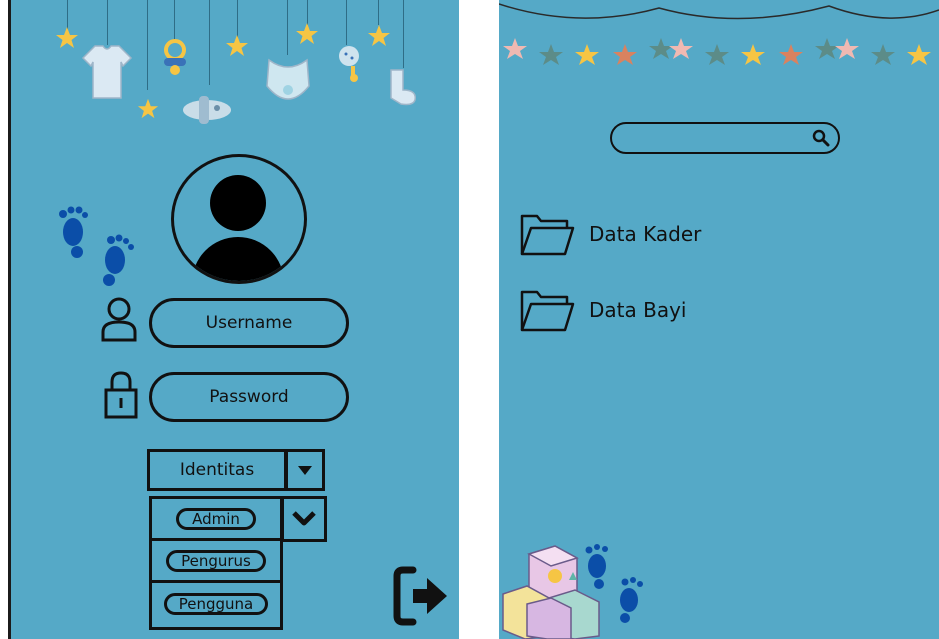  I want to click on chevron-down-icon, so click(304, 518).